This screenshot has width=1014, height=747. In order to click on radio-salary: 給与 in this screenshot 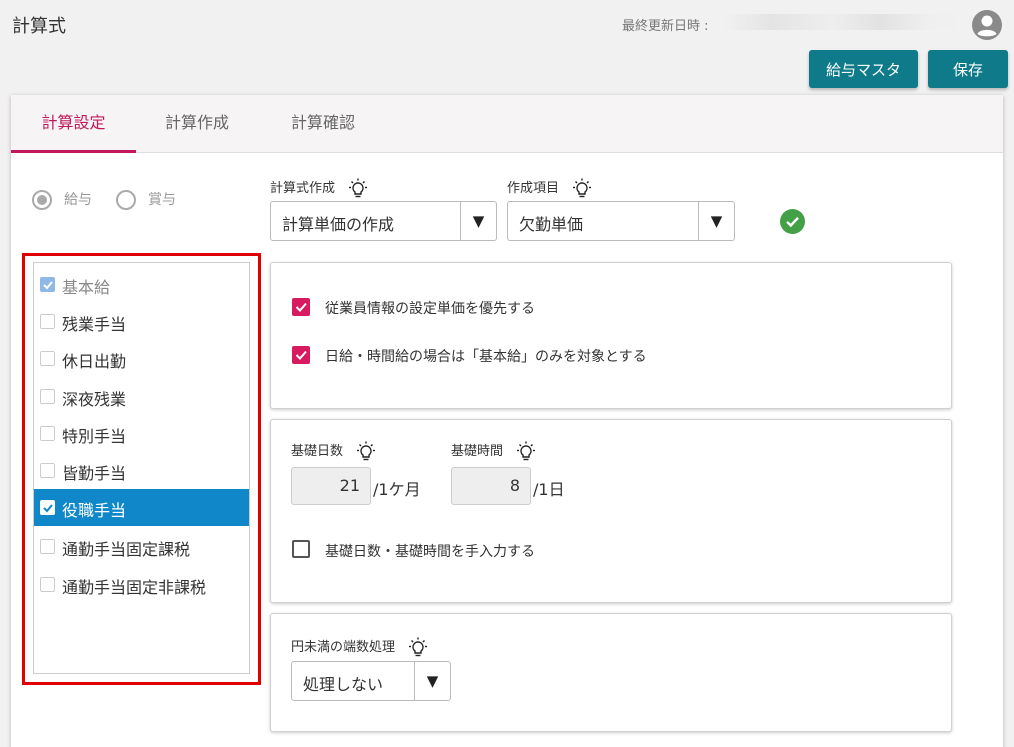, I will do `click(62, 199)`.